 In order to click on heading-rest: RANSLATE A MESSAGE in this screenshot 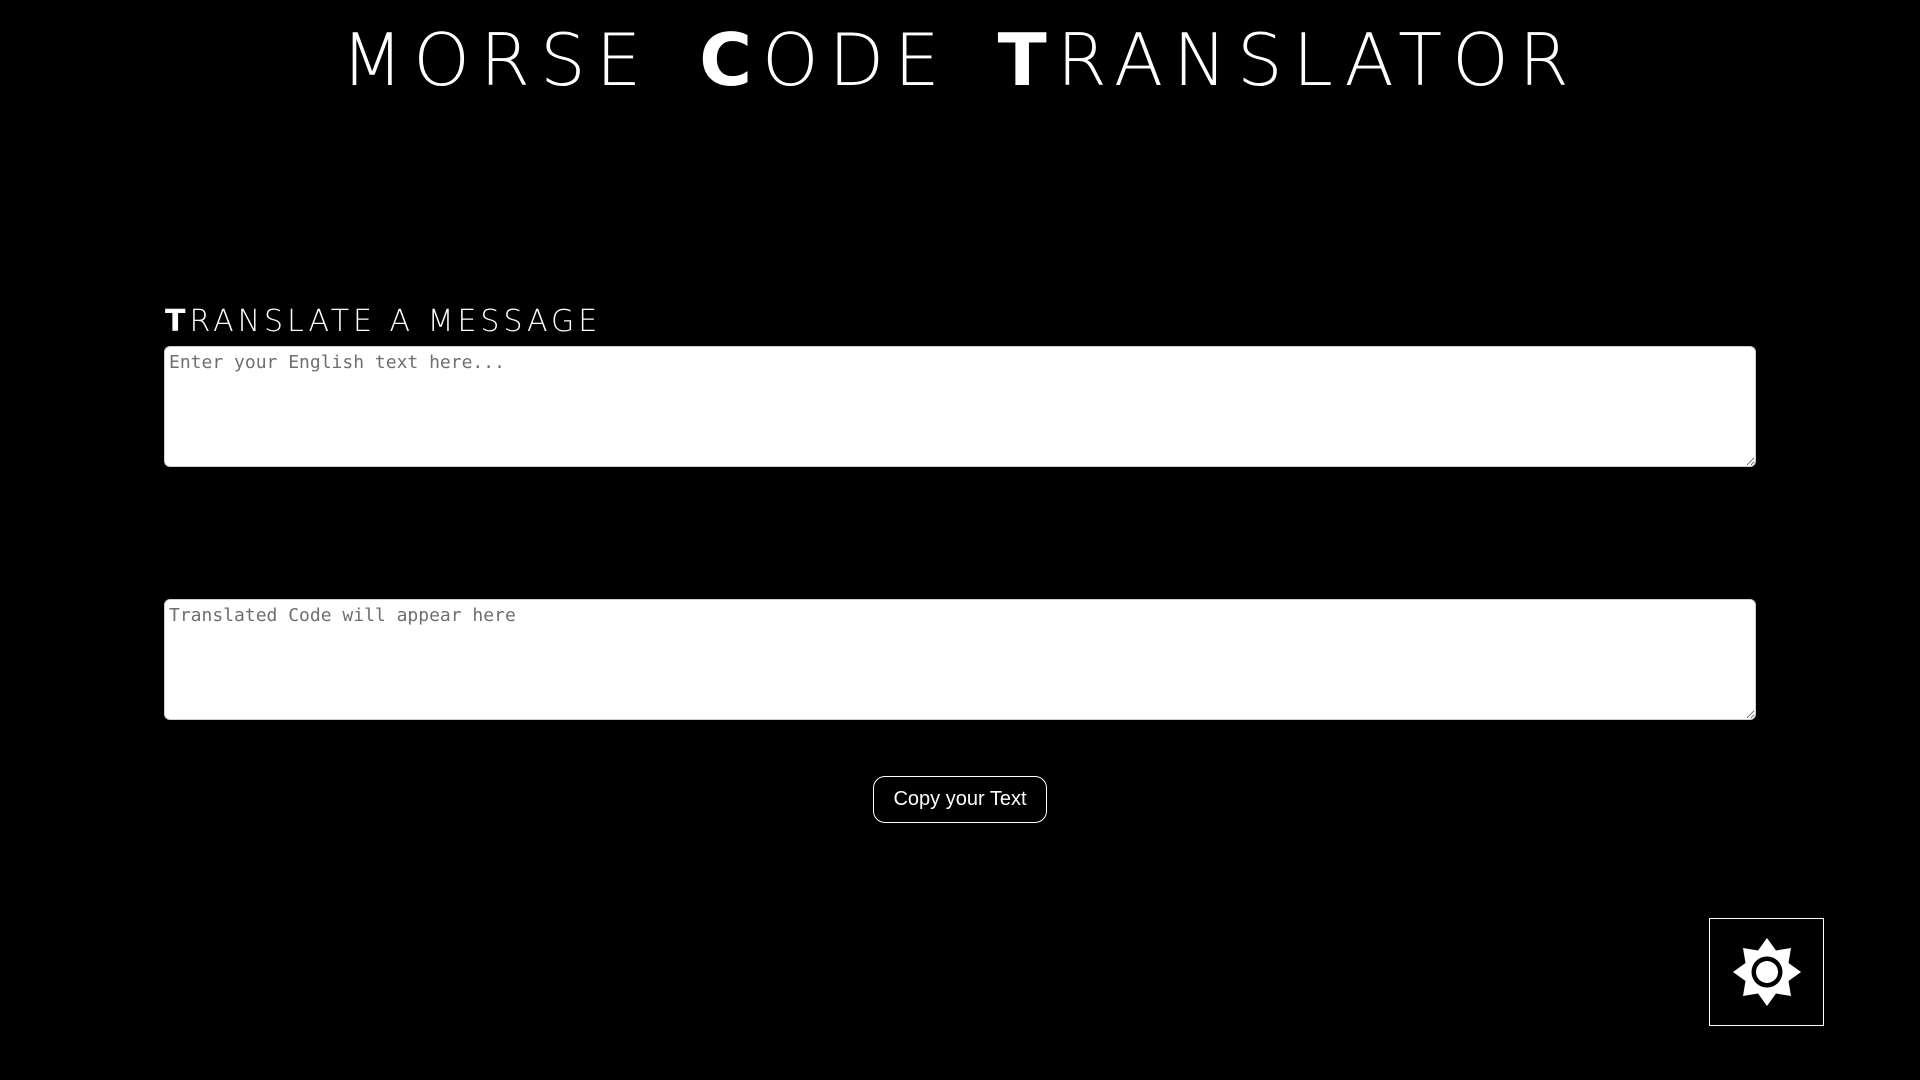, I will do `click(395, 321)`.